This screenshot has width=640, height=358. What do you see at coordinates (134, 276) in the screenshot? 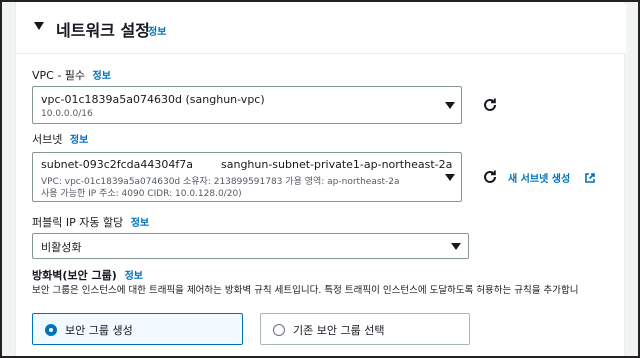
I see `firewall-info-link: 정보` at bounding box center [134, 276].